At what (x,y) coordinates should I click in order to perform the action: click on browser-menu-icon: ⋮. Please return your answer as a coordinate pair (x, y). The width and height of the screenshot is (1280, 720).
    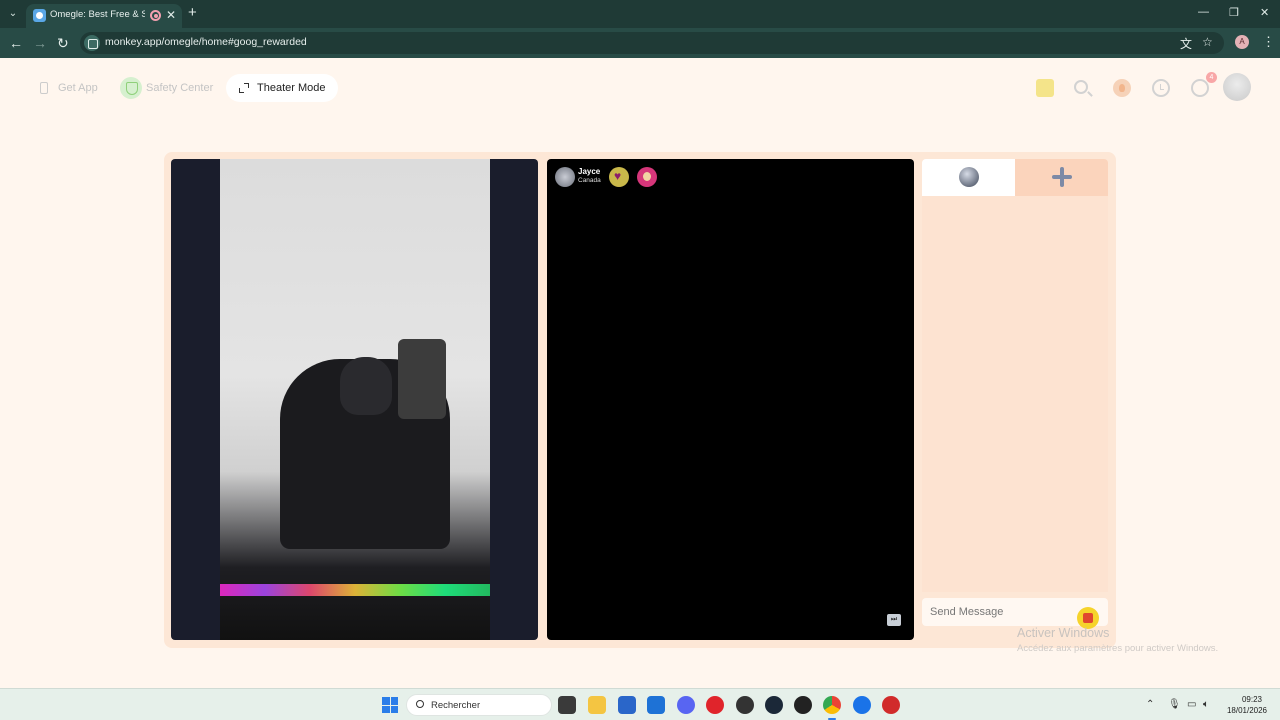
    Looking at the image, I should click on (1268, 42).